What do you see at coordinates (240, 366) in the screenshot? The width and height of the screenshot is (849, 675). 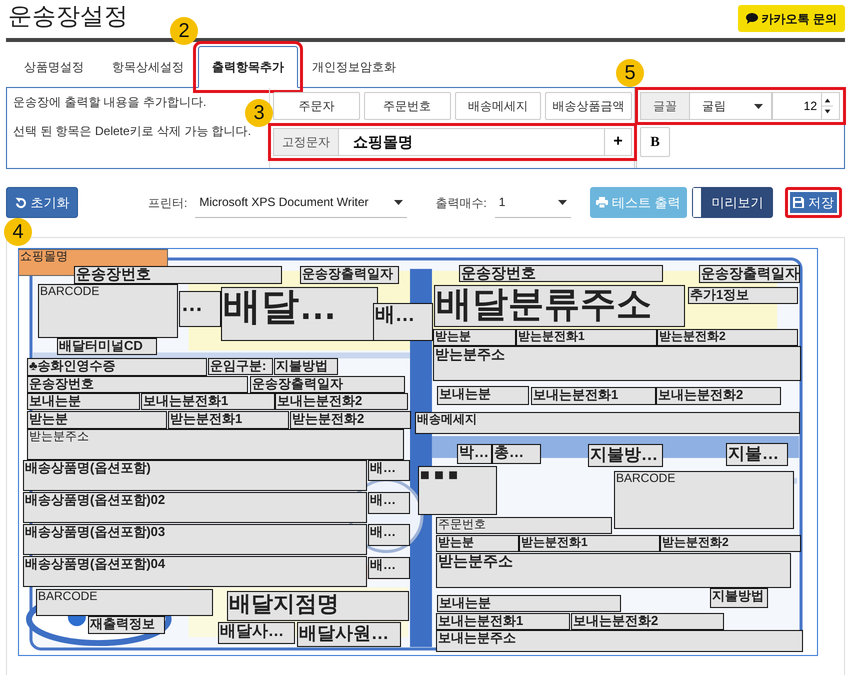 I see `print-field: 운임구분:` at bounding box center [240, 366].